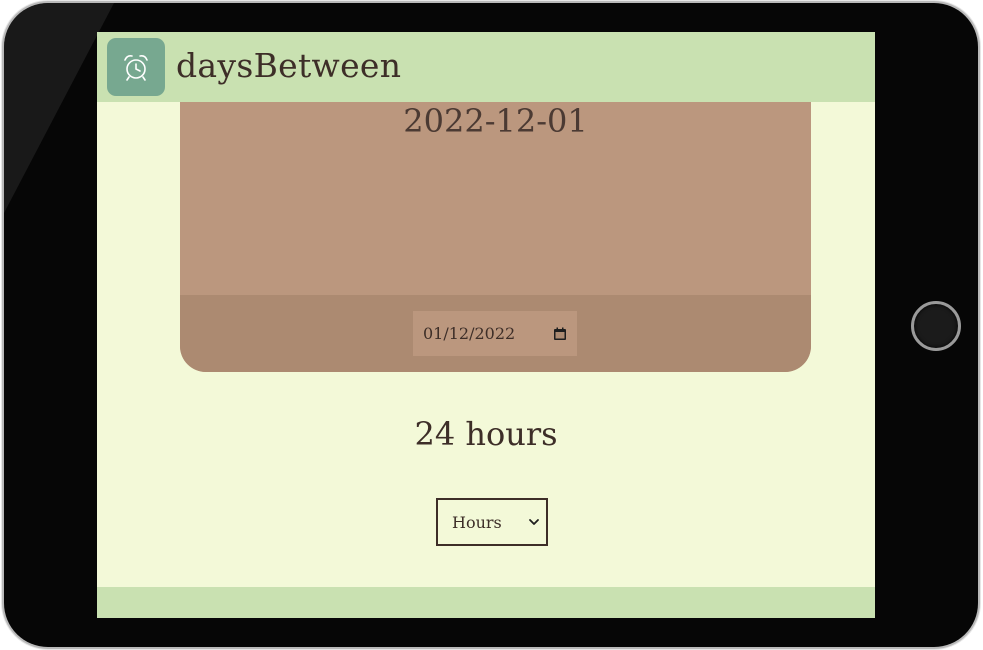 The height and width of the screenshot is (650, 983). I want to click on duration-result: 24 hours, so click(486, 434).